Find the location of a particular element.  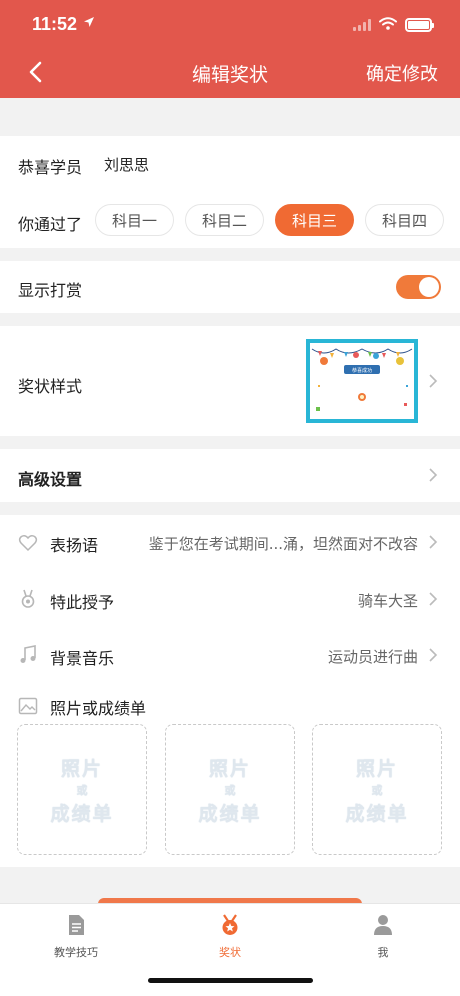

status-indicators is located at coordinates (393, 24).